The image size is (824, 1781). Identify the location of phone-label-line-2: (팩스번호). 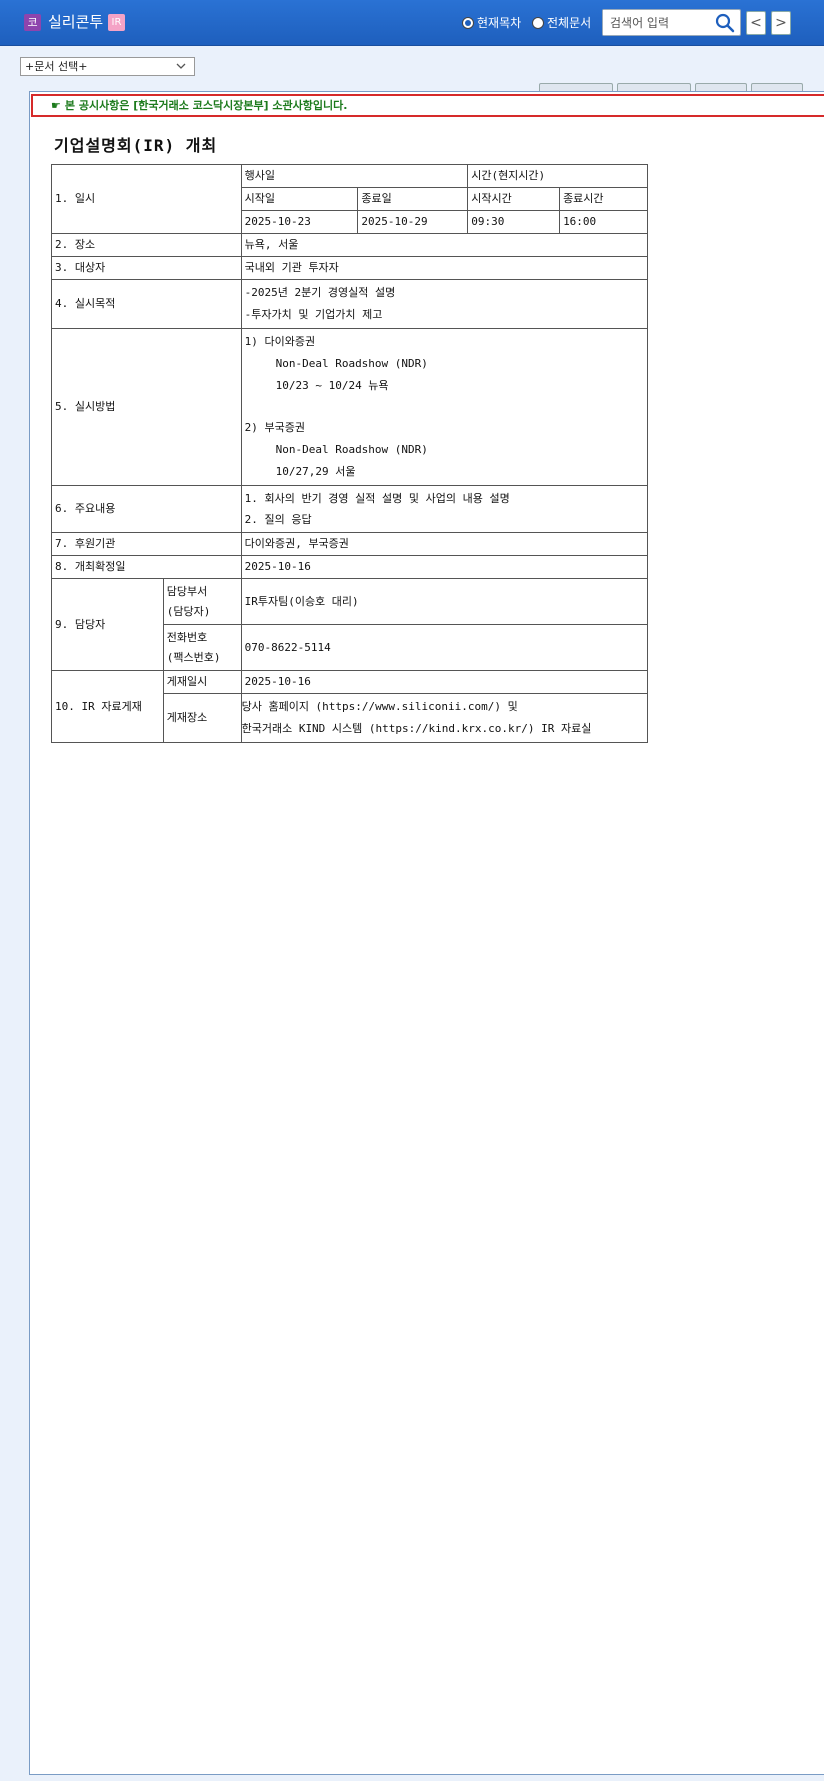
(193, 657).